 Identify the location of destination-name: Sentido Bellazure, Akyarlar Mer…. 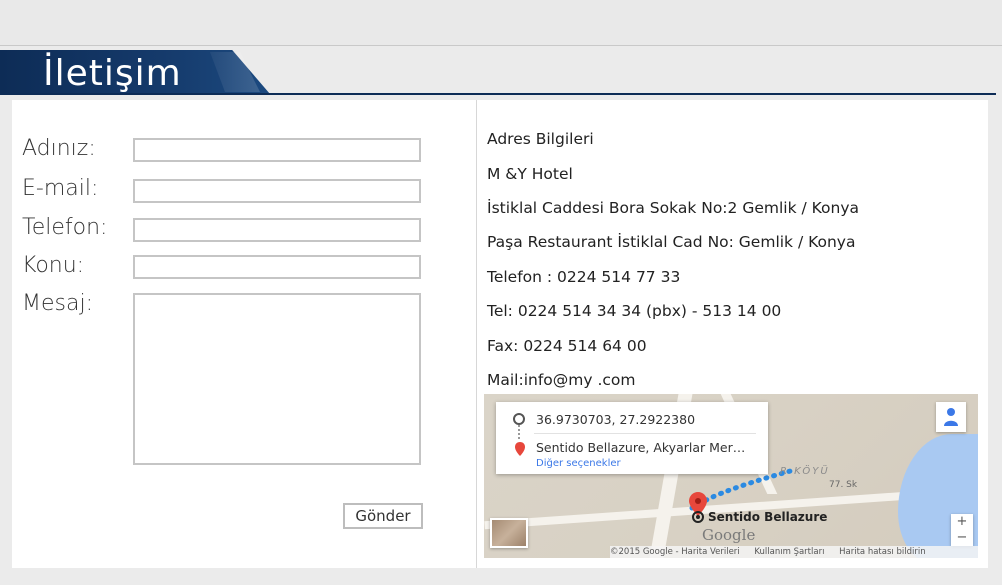
(641, 447).